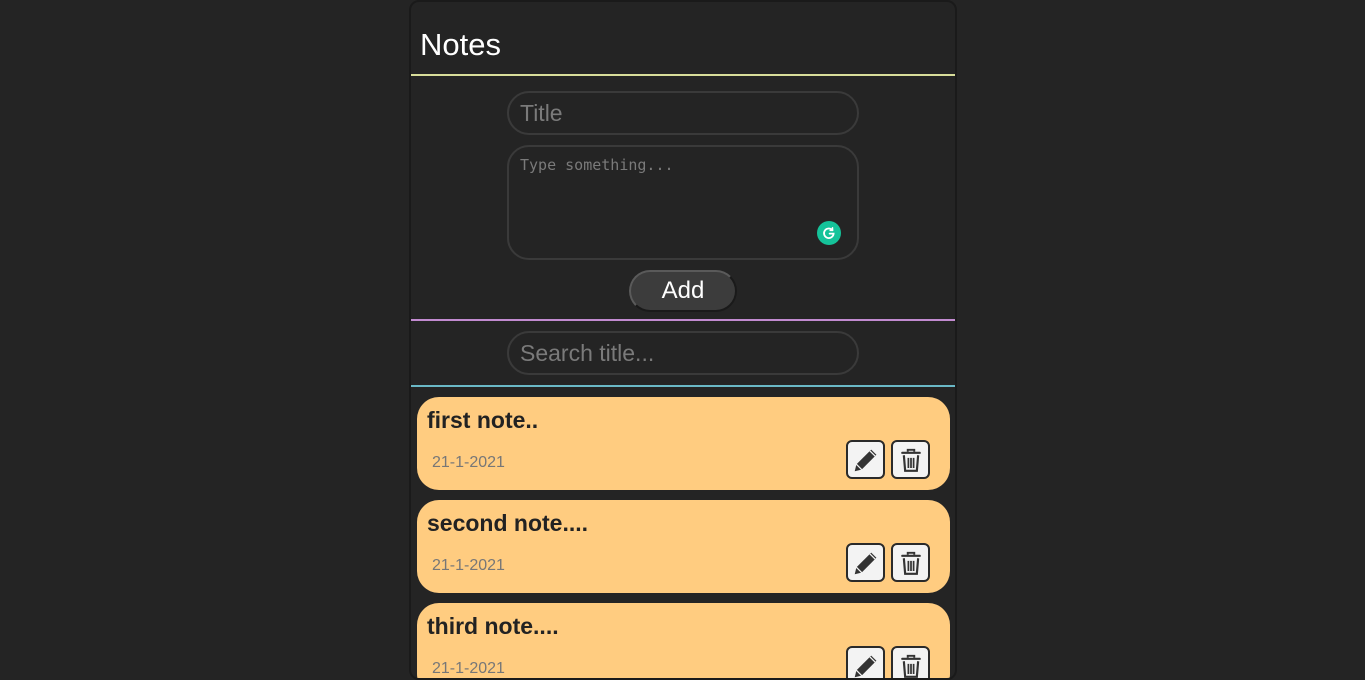  What do you see at coordinates (683, 202) in the screenshot?
I see `note-body-input` at bounding box center [683, 202].